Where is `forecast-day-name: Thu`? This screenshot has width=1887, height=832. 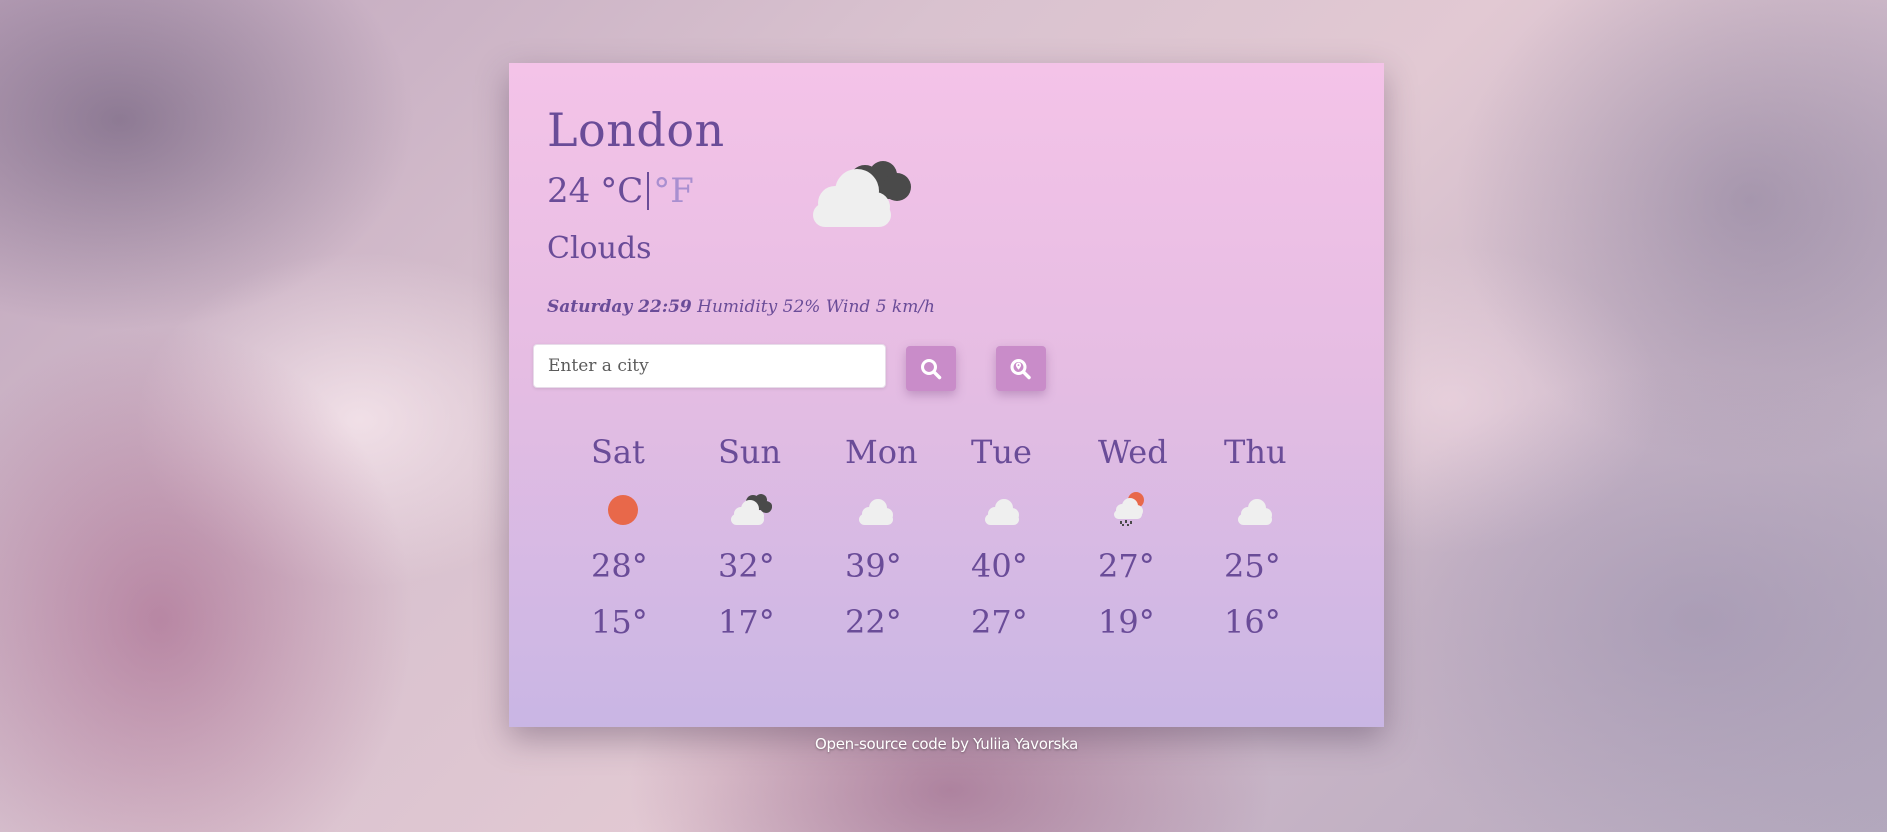
forecast-day-name: Thu is located at coordinates (1255, 452).